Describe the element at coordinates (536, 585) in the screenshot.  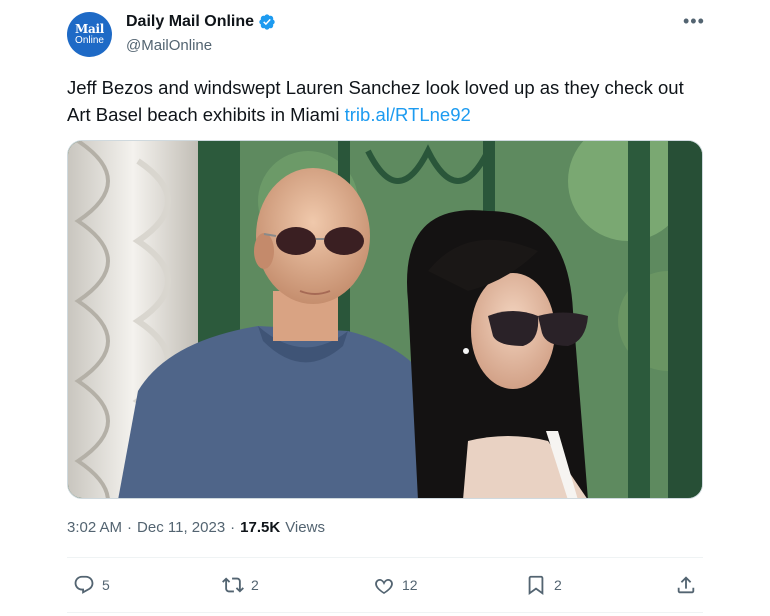
I see `bookmark-icon` at that location.